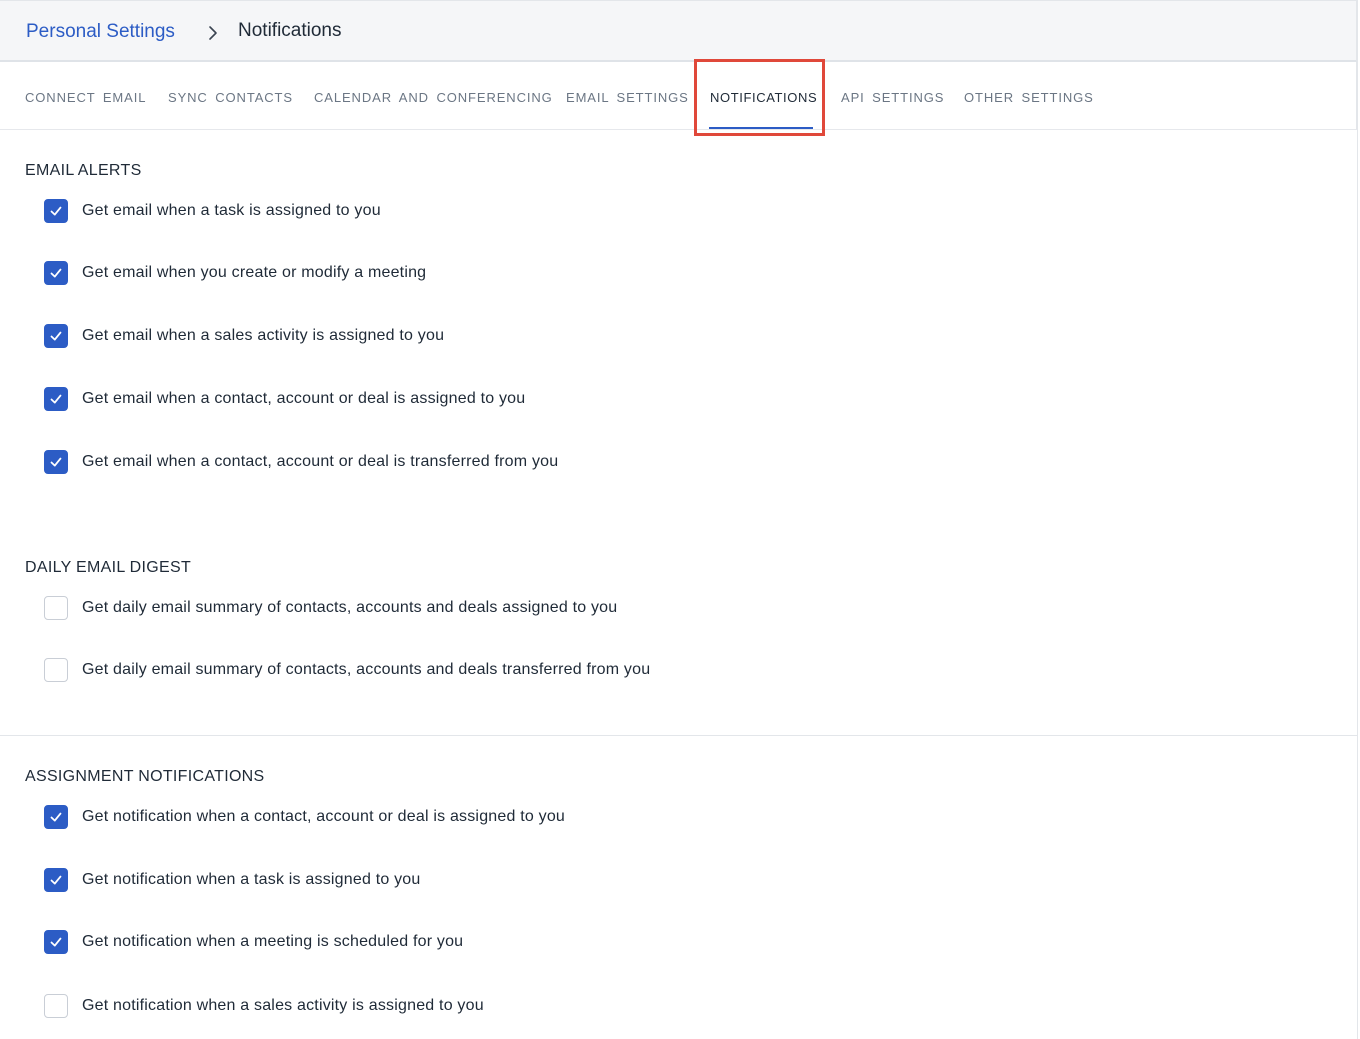  What do you see at coordinates (1029, 97) in the screenshot?
I see `tab-other-settings: Other Settings` at bounding box center [1029, 97].